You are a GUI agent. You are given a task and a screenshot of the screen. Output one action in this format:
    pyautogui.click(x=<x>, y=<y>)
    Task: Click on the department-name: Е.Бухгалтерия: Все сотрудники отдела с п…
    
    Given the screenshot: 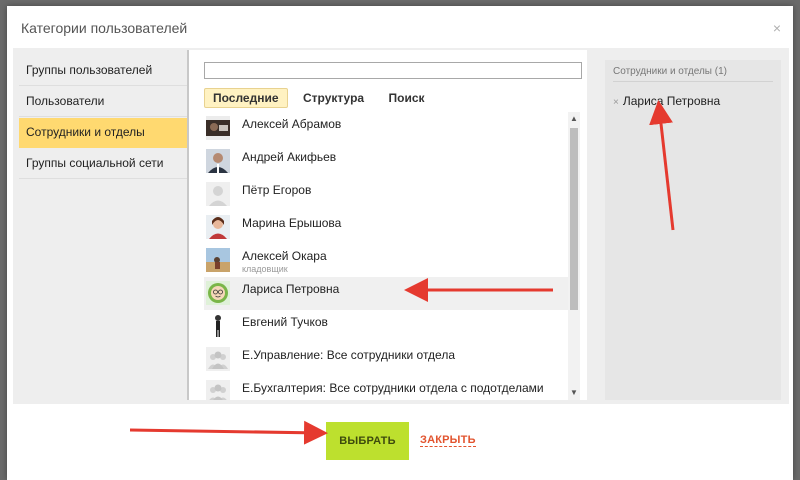 What is the action you would take?
    pyautogui.click(x=393, y=388)
    